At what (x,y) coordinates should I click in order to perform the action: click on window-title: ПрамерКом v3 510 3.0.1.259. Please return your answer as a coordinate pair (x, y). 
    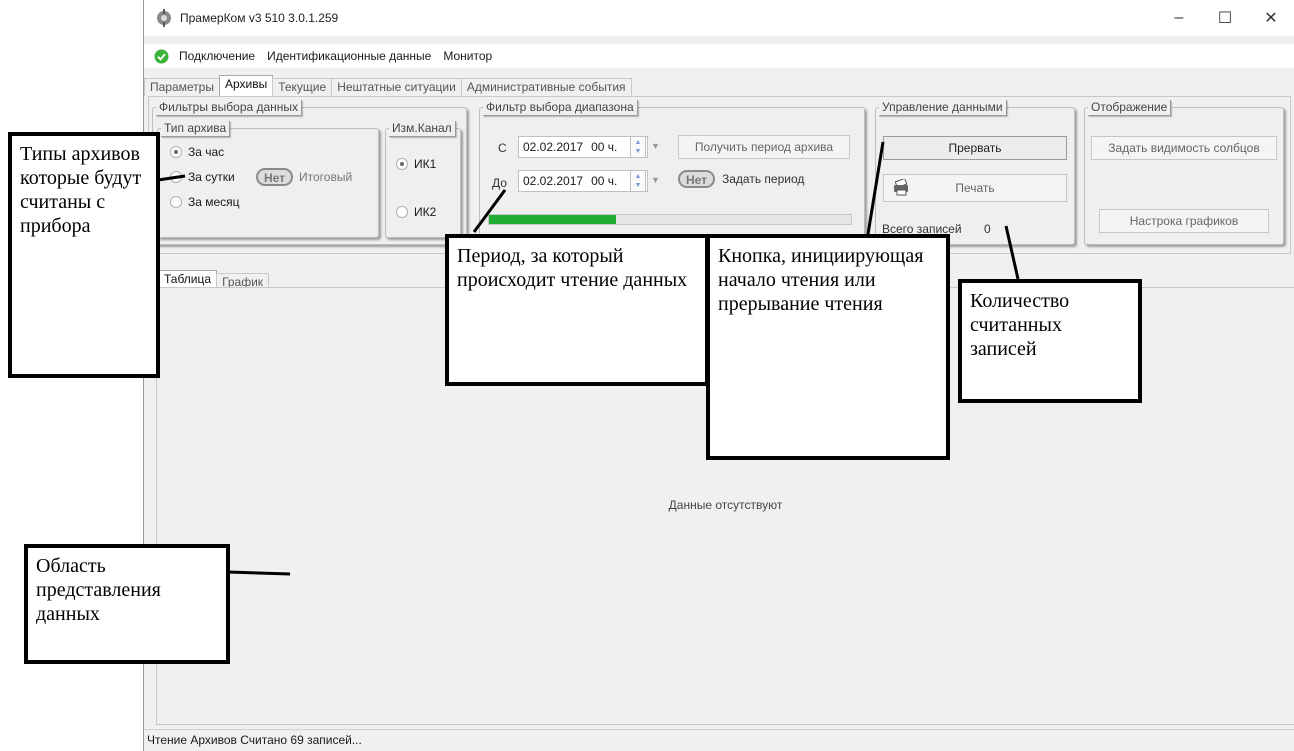
    Looking at the image, I should click on (259, 18).